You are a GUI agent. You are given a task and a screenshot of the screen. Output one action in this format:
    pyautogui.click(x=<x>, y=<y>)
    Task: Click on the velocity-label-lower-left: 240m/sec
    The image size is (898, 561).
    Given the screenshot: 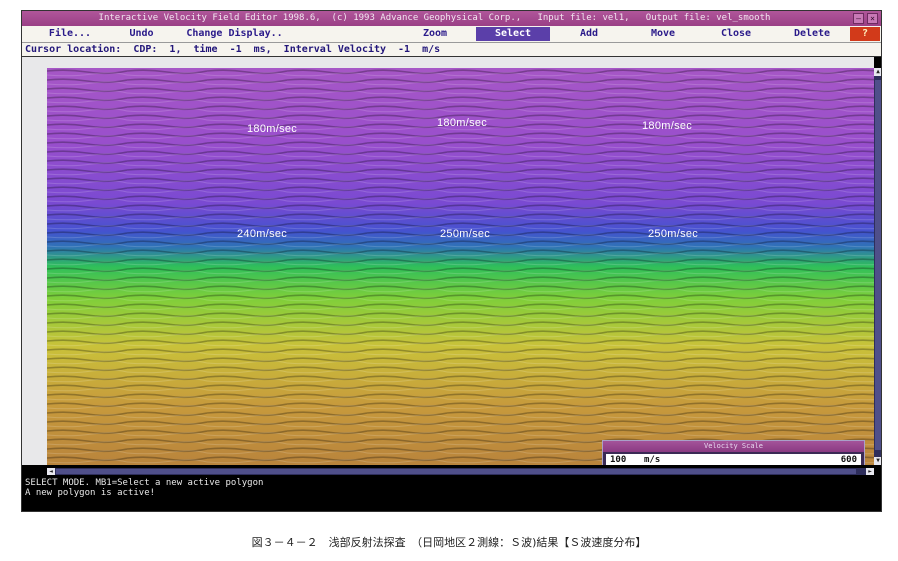 What is the action you would take?
    pyautogui.click(x=262, y=234)
    